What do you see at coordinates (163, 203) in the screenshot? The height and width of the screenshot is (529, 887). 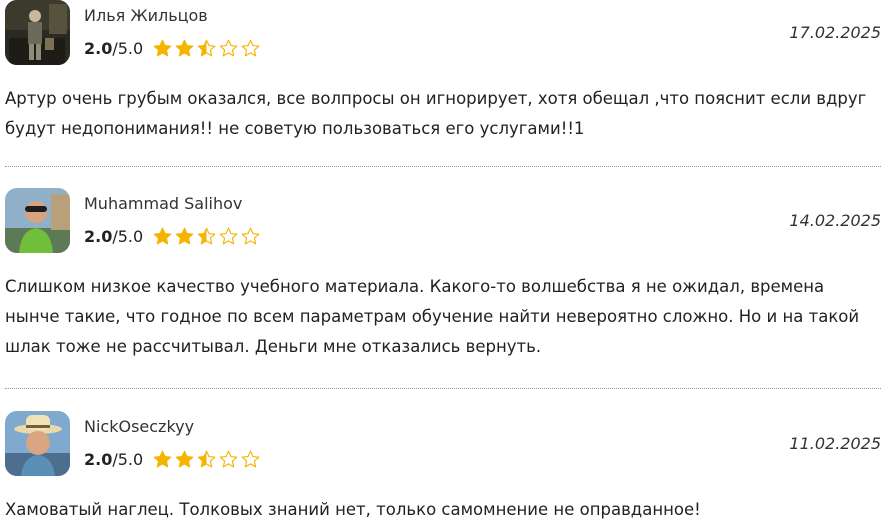 I see `review-author: Muhammad Salihov` at bounding box center [163, 203].